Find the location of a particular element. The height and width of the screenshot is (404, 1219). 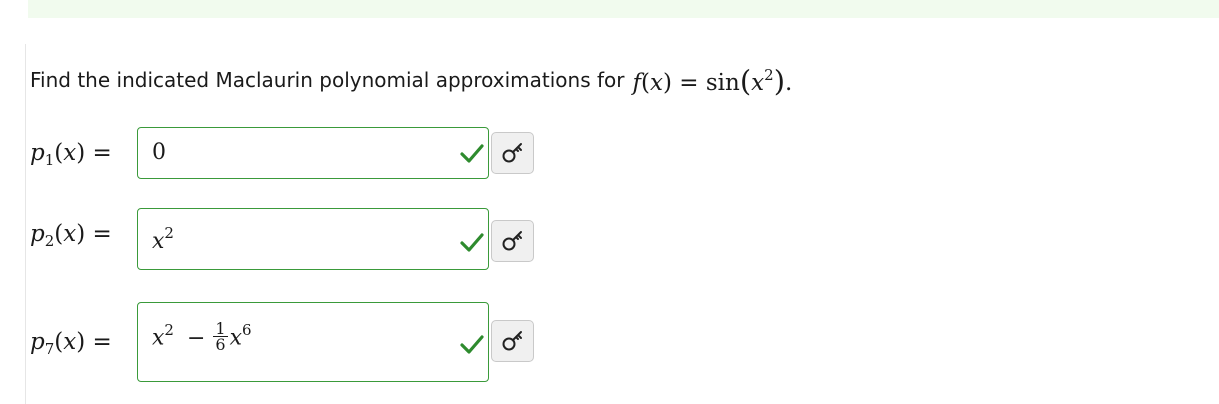

preview-button-p2 is located at coordinates (512, 241).